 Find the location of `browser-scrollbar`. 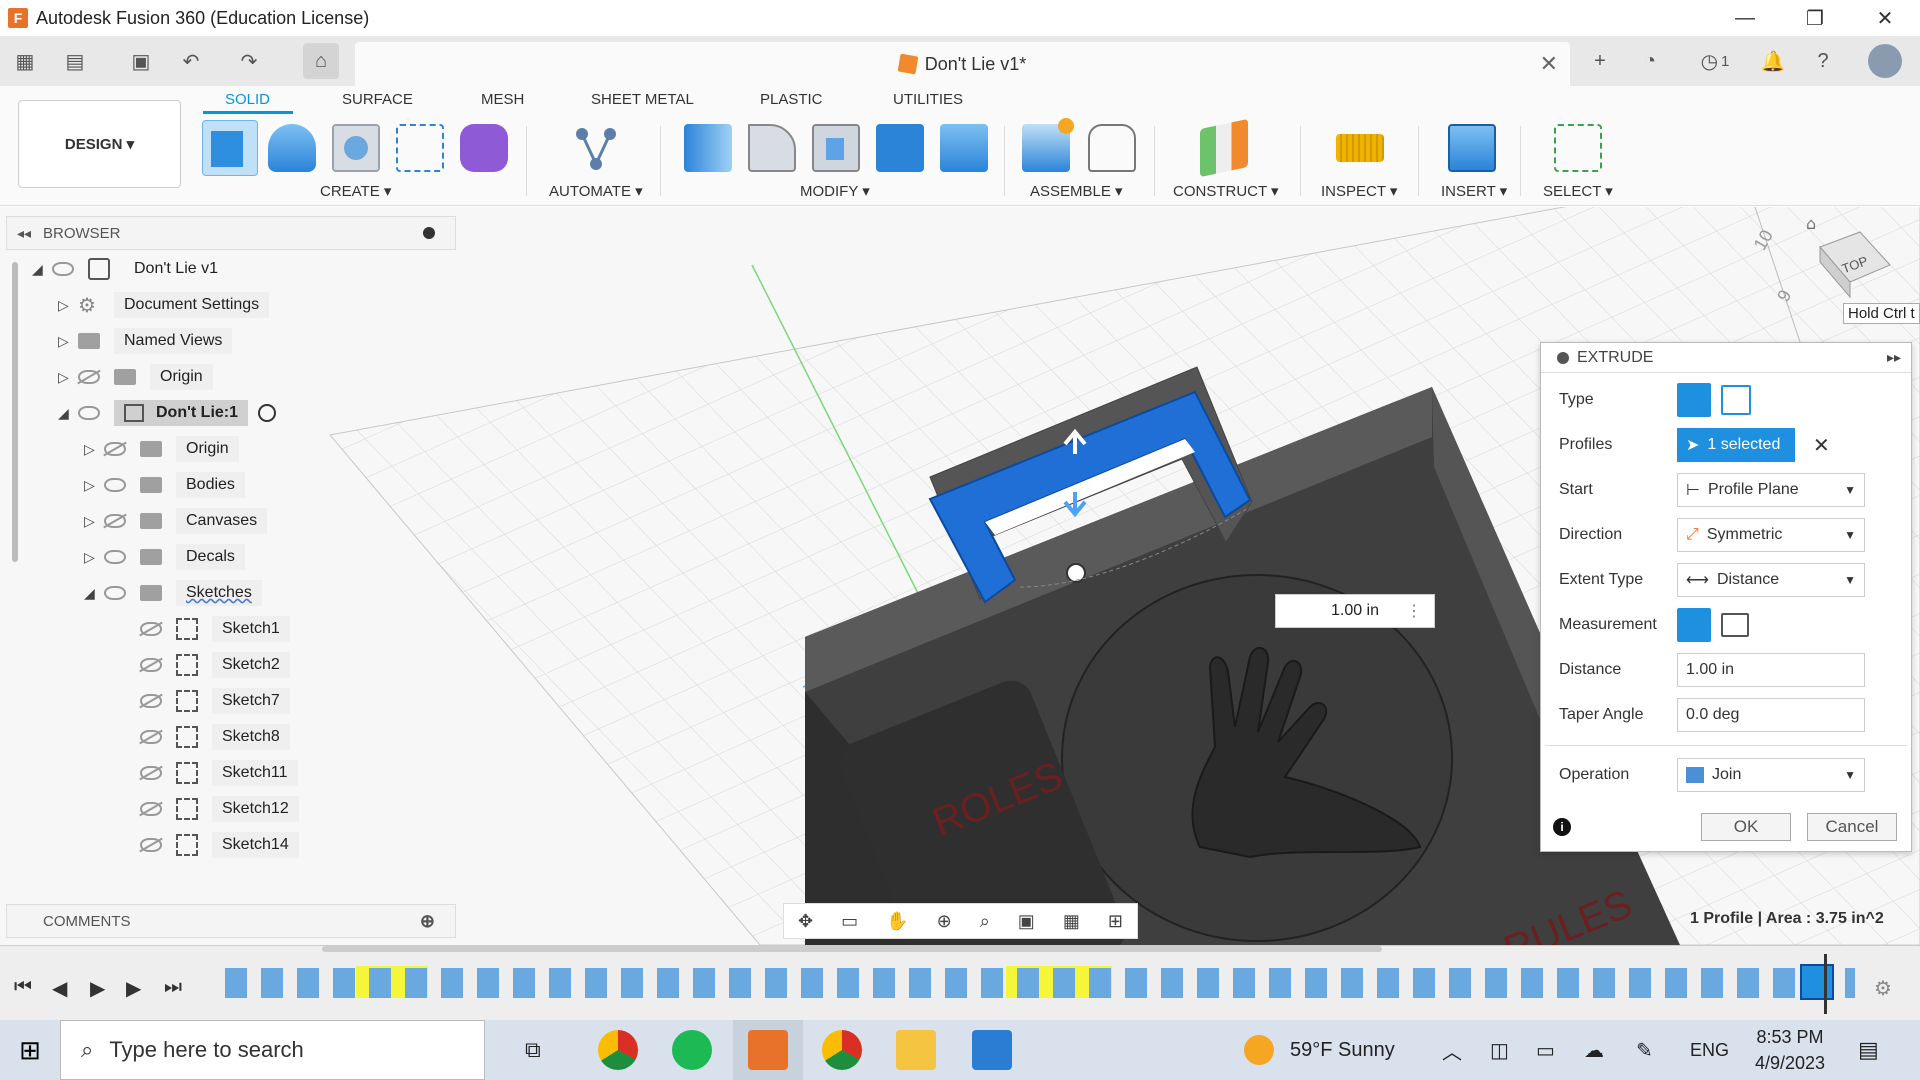

browser-scrollbar is located at coordinates (15, 412).